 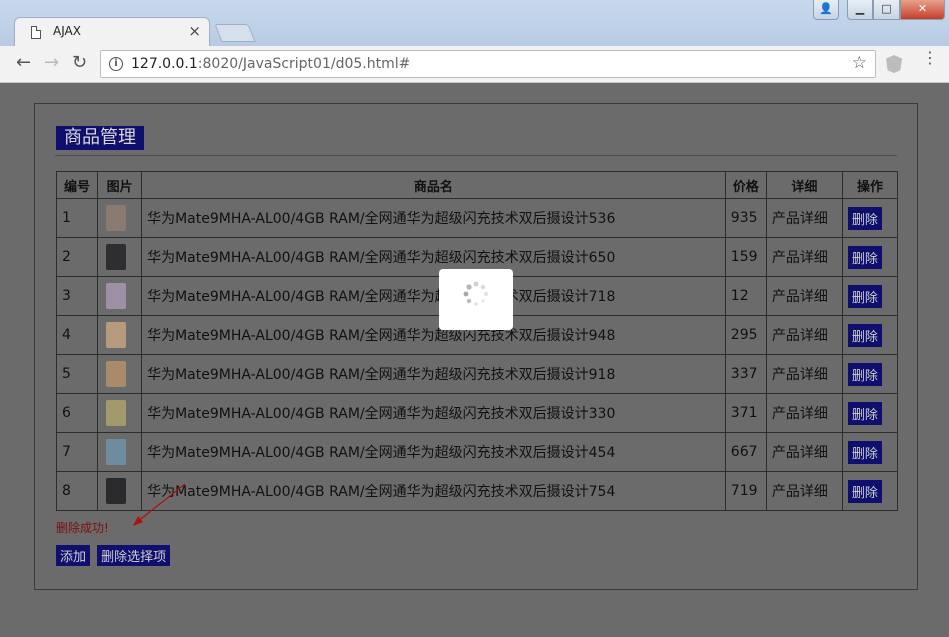 What do you see at coordinates (100, 138) in the screenshot?
I see `panel-title: 商品管理` at bounding box center [100, 138].